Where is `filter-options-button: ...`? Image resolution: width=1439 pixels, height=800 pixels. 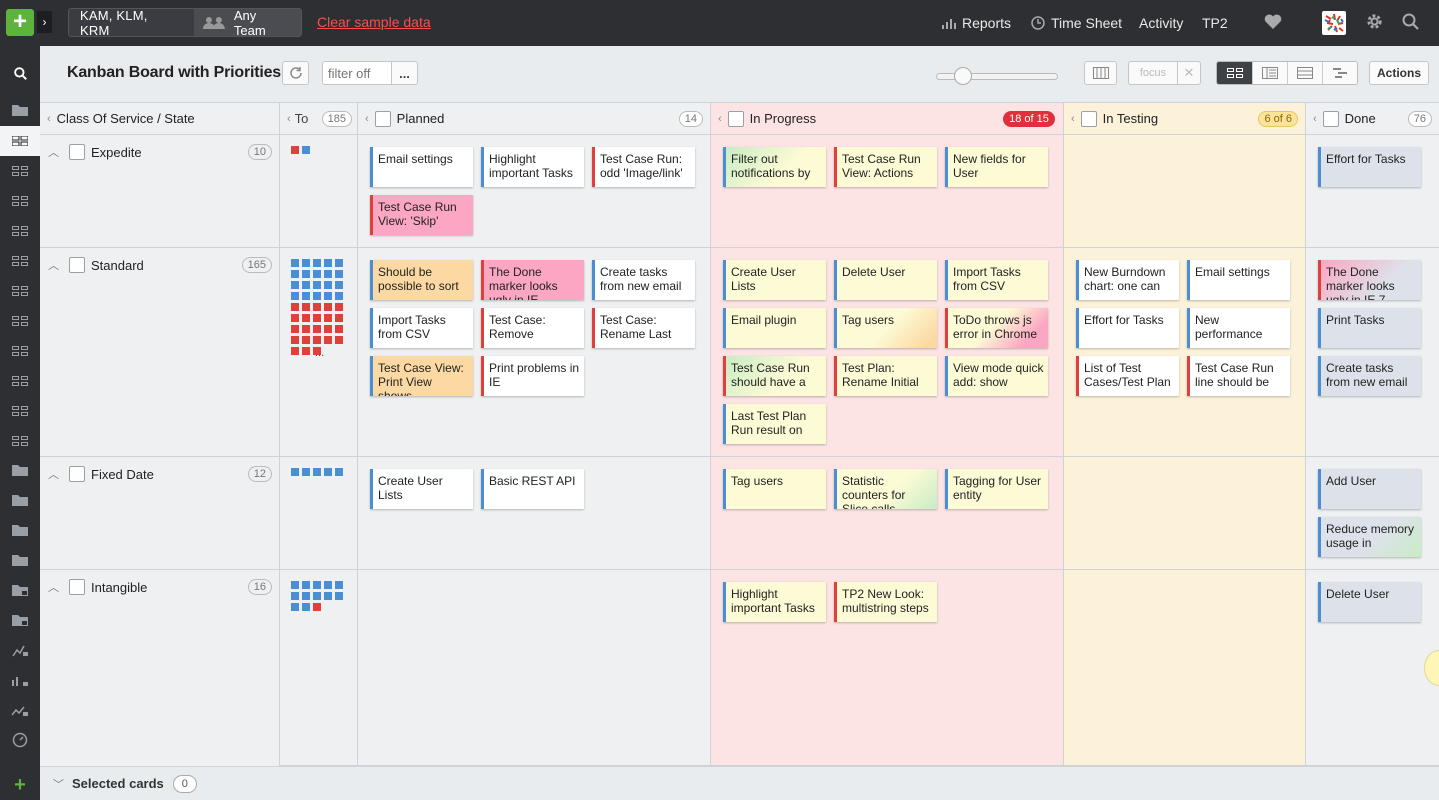 filter-options-button: ... is located at coordinates (404, 73).